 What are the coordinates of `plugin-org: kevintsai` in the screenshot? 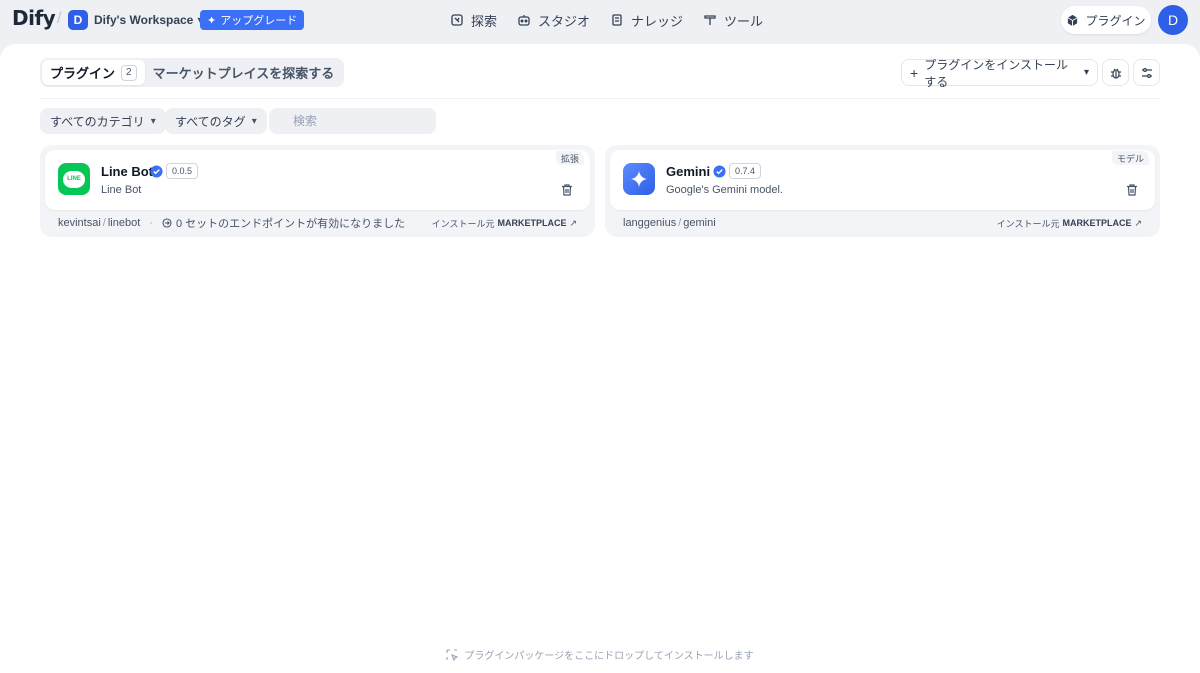 It's located at (79, 223).